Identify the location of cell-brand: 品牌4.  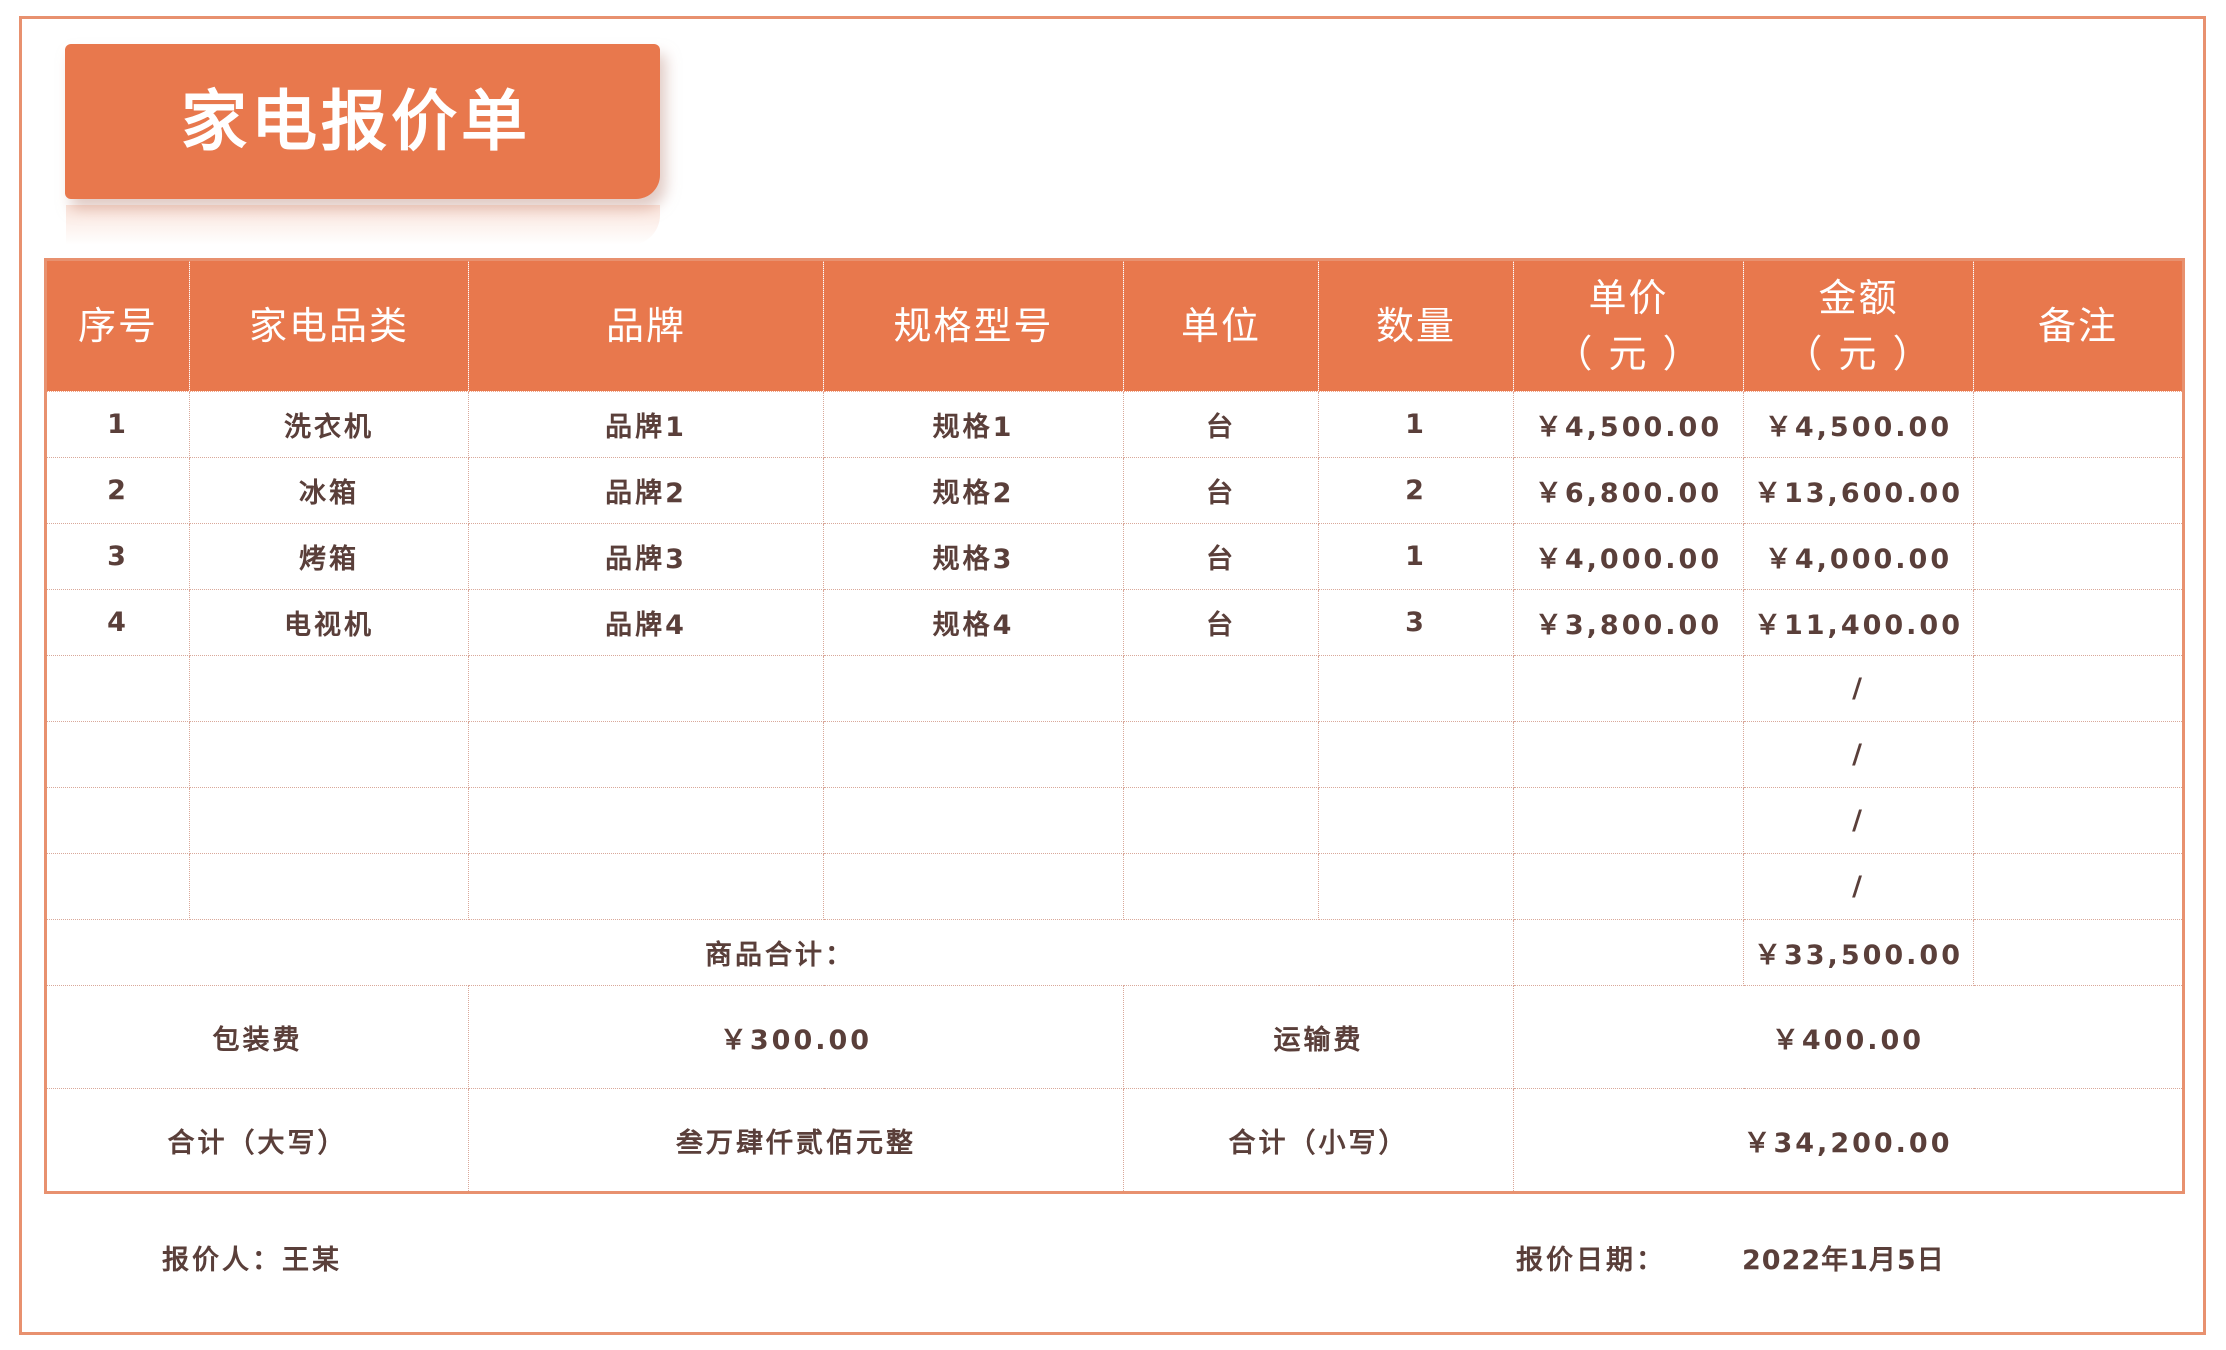
(646, 622).